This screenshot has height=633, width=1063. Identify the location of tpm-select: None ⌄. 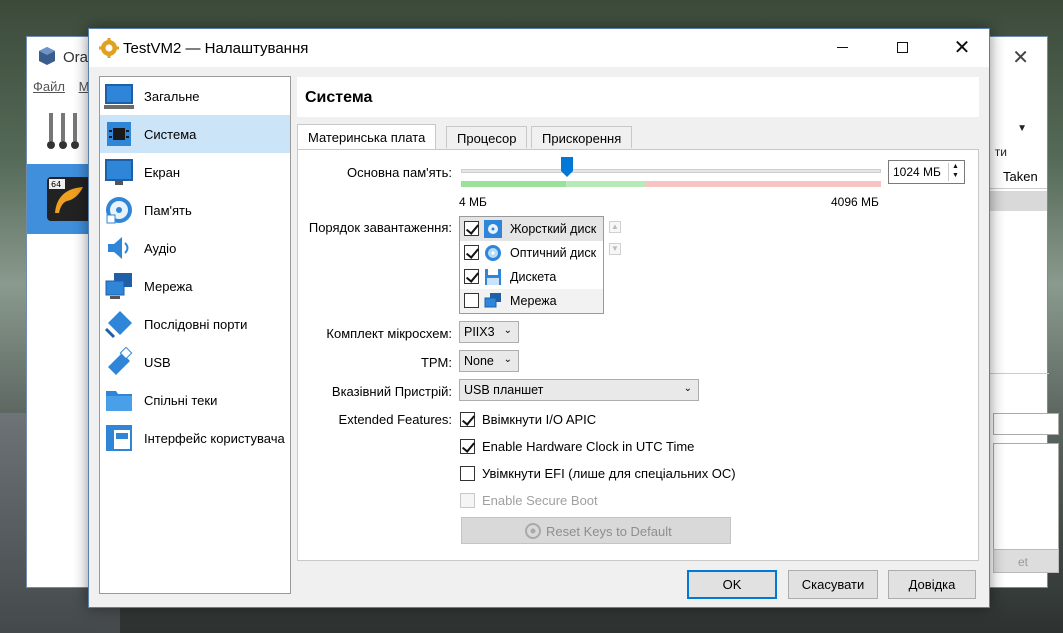
(489, 361).